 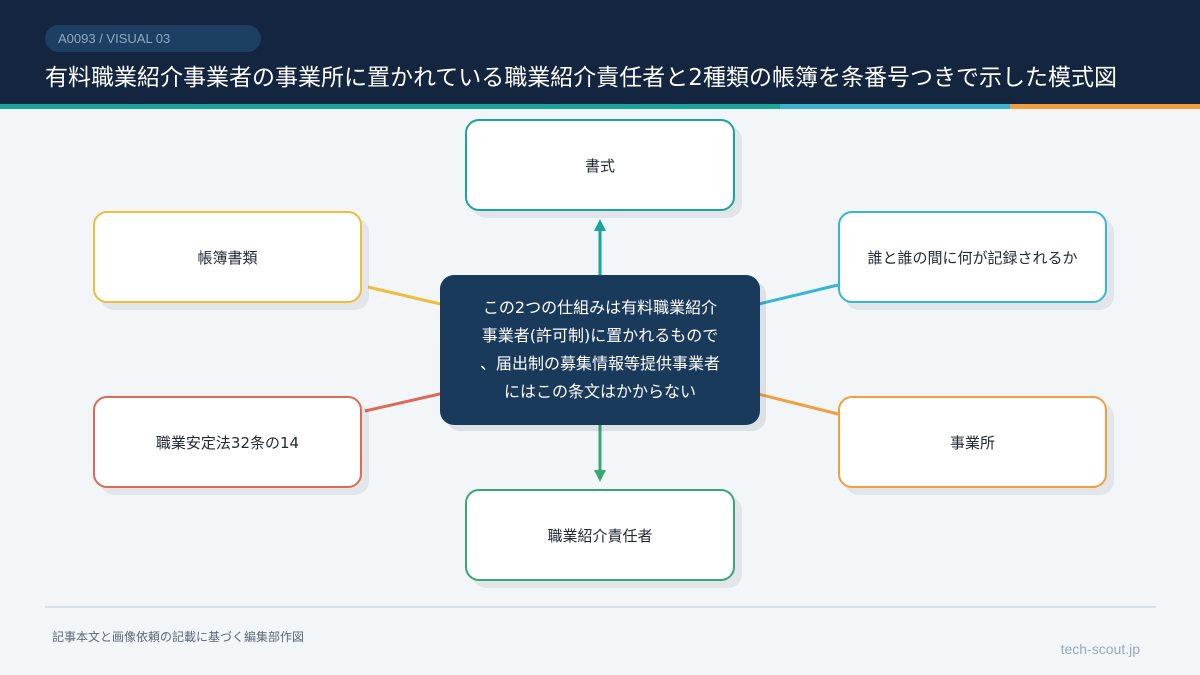 I want to click on node-left-upper: 帳簿書類, so click(x=227, y=257).